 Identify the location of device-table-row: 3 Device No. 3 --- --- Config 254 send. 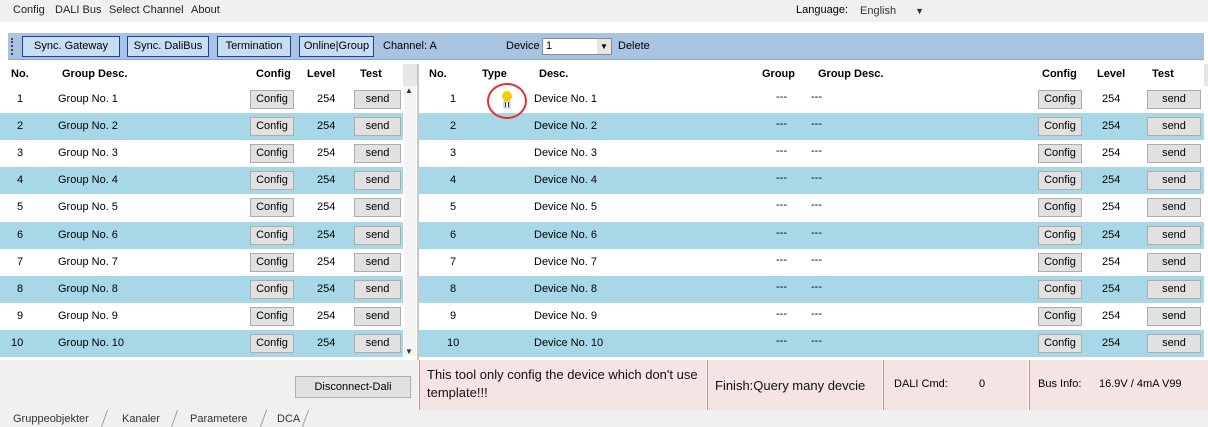
(811, 153).